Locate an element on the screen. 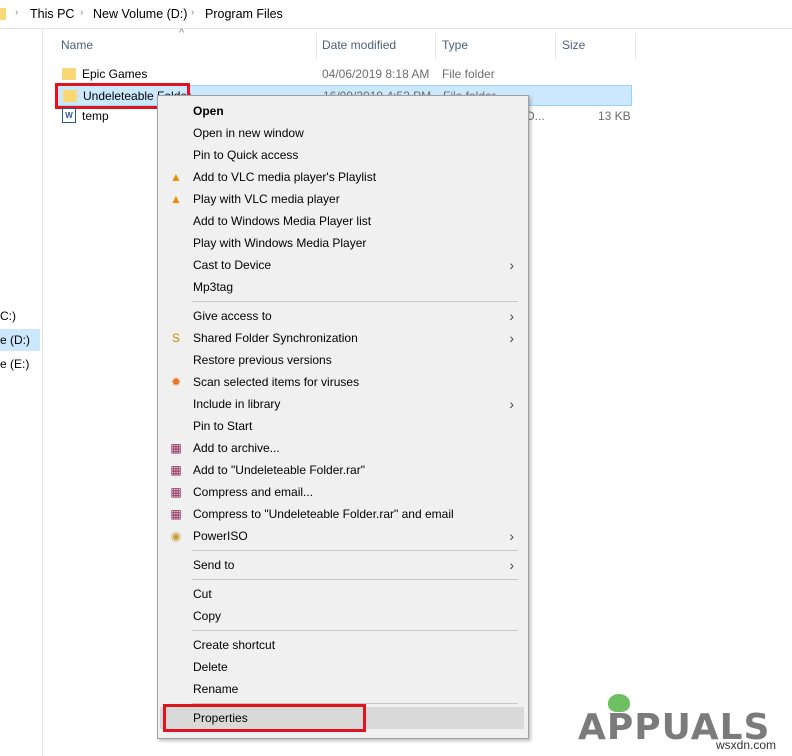  menu-item-add-to-undeleteable-folder-rar: ▦ Add to "Undeleteable Folder.rar" is located at coordinates (342, 470).